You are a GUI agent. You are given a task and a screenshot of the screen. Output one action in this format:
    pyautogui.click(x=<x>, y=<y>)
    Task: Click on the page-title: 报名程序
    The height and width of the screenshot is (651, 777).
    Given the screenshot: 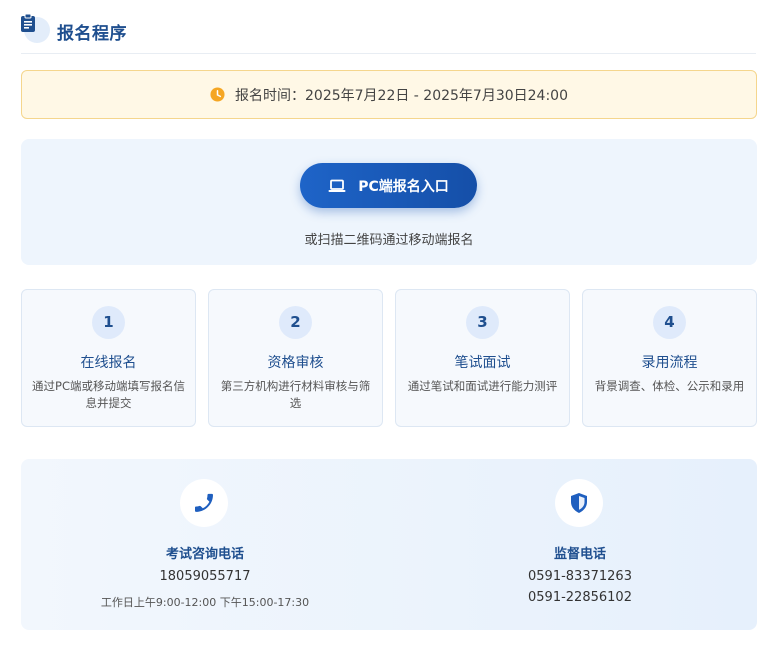 What is the action you would take?
    pyautogui.click(x=92, y=34)
    